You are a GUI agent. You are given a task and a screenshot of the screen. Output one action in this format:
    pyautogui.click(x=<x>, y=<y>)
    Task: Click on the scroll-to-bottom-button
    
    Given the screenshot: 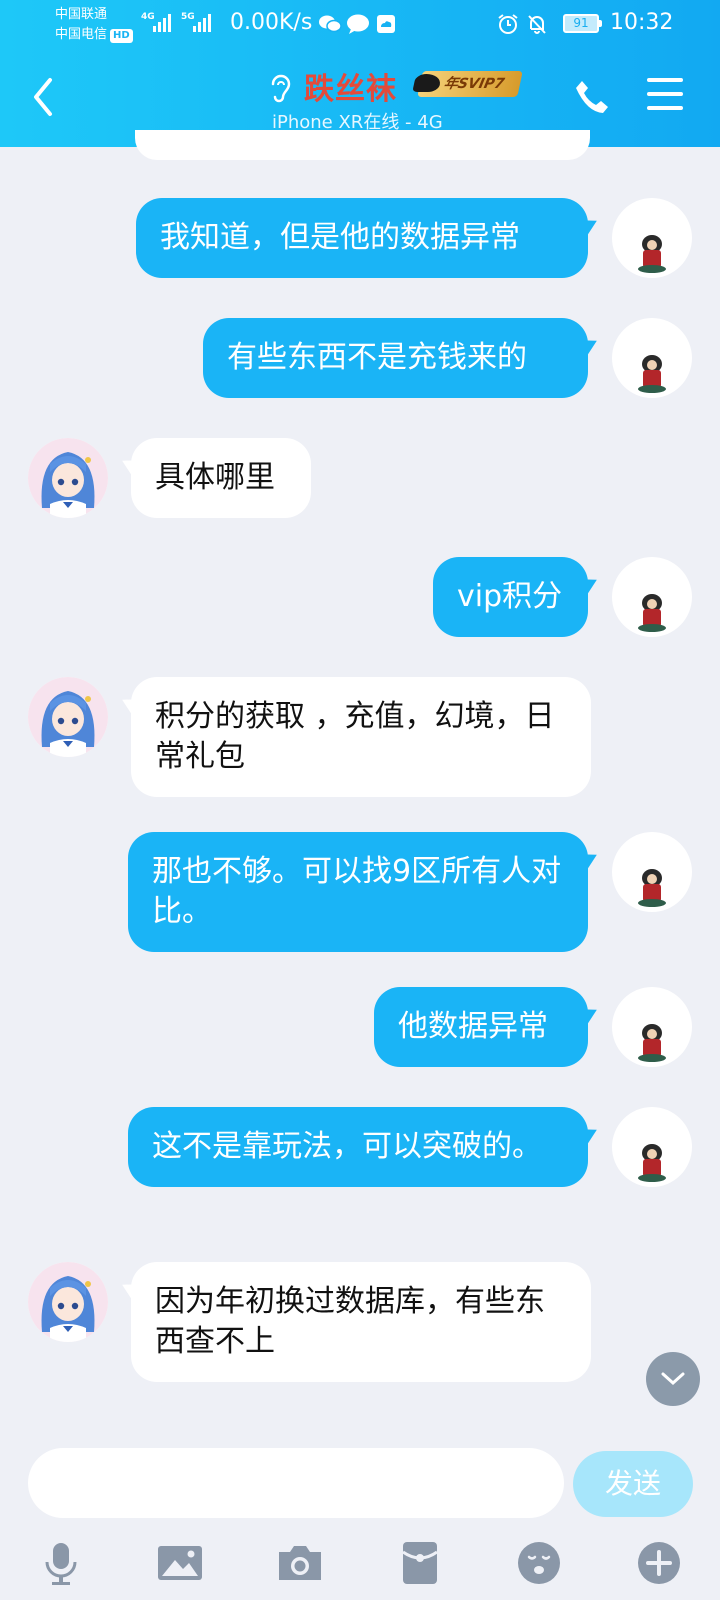 What is the action you would take?
    pyautogui.click(x=673, y=1379)
    